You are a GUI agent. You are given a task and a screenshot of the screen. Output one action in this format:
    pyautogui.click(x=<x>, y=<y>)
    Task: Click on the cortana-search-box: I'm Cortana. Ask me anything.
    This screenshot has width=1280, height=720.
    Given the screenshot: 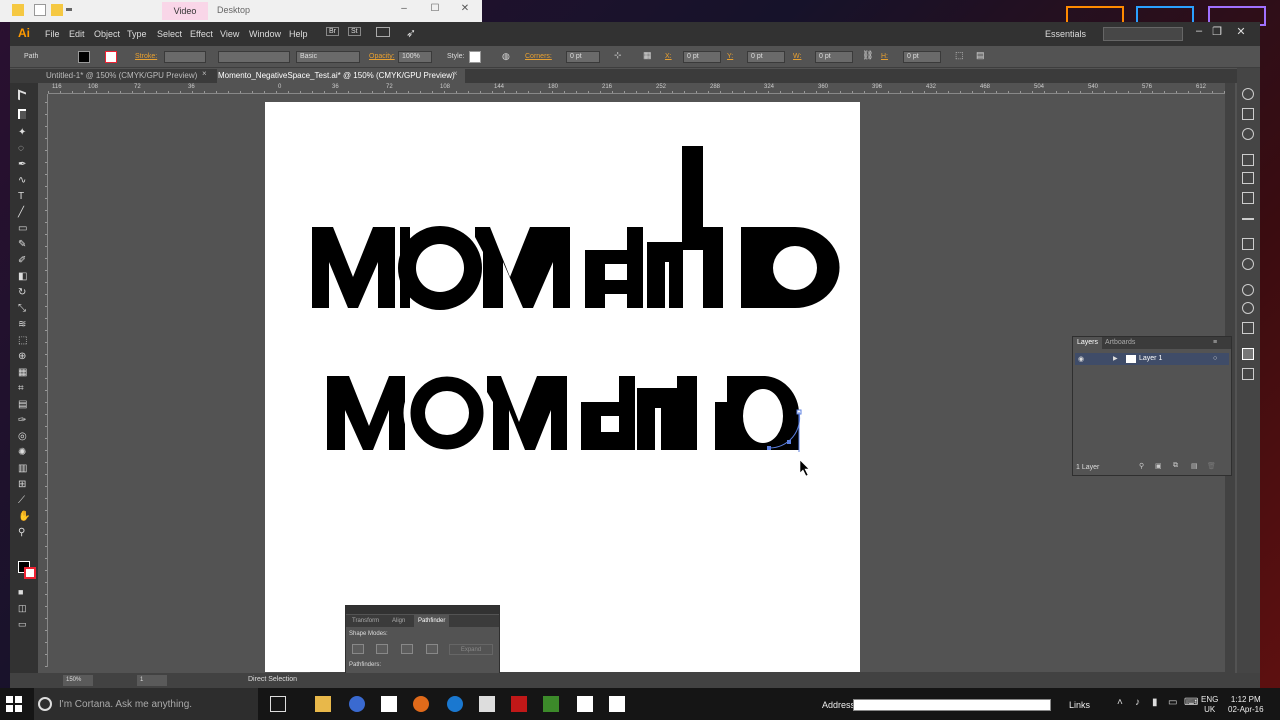 What is the action you would take?
    pyautogui.click(x=146, y=704)
    